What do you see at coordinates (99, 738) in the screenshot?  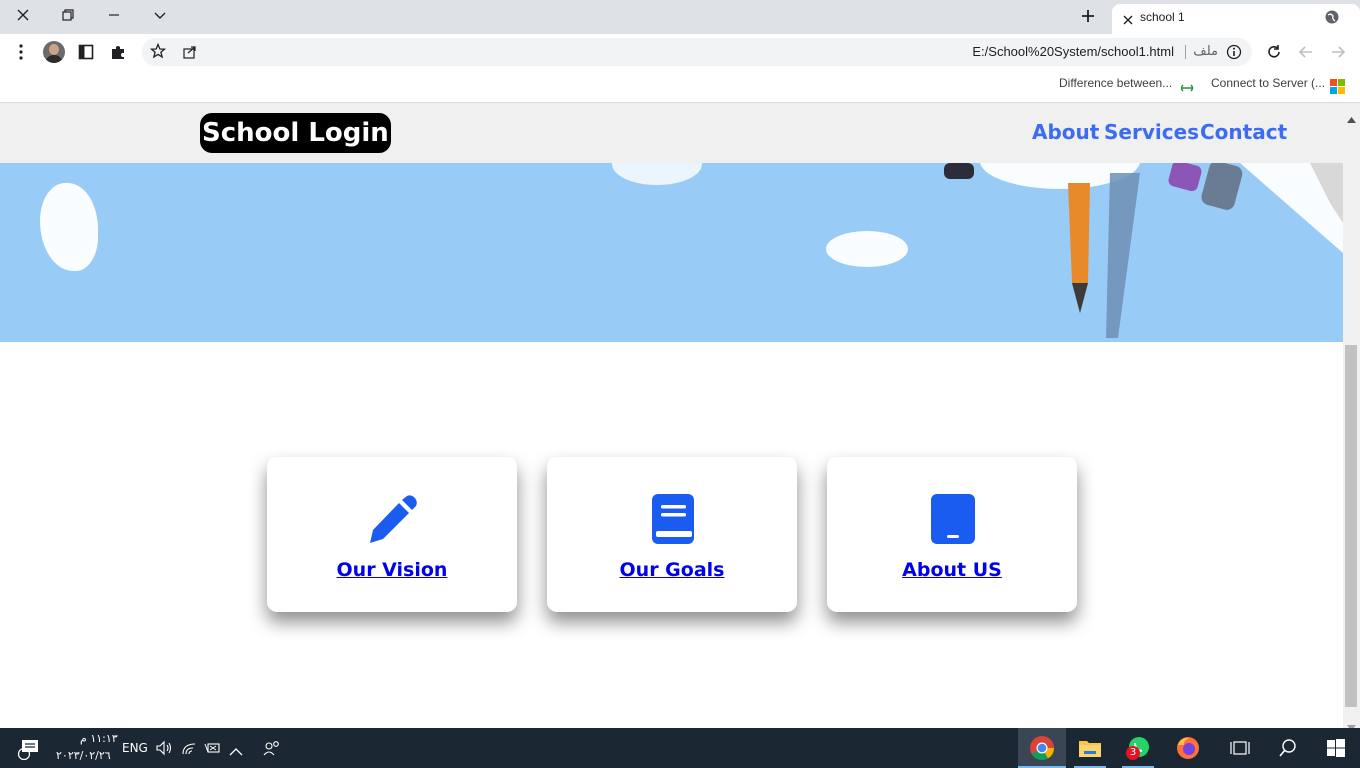 I see `taskbar-time: ١١:١٣ م` at bounding box center [99, 738].